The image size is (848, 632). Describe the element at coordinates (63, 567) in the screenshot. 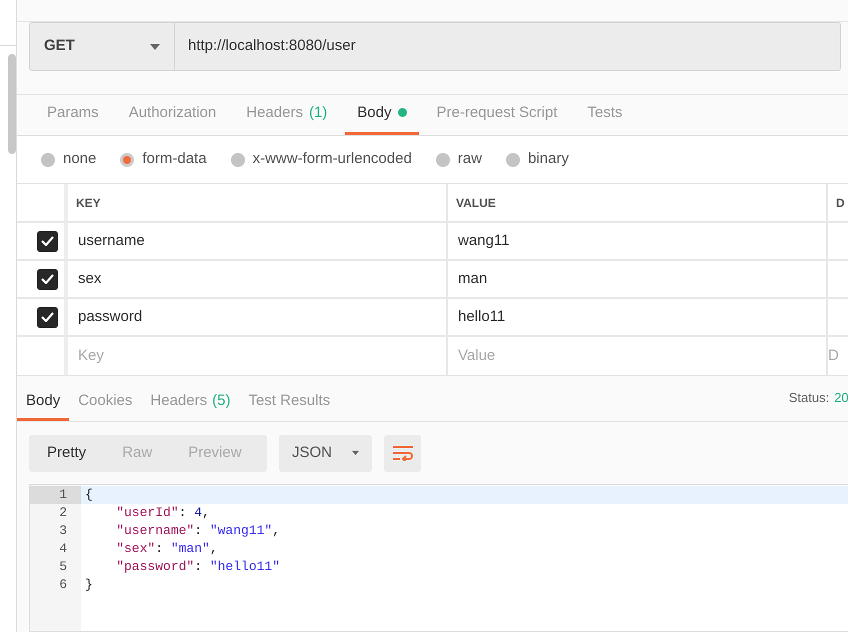

I see `line-number: 5` at that location.